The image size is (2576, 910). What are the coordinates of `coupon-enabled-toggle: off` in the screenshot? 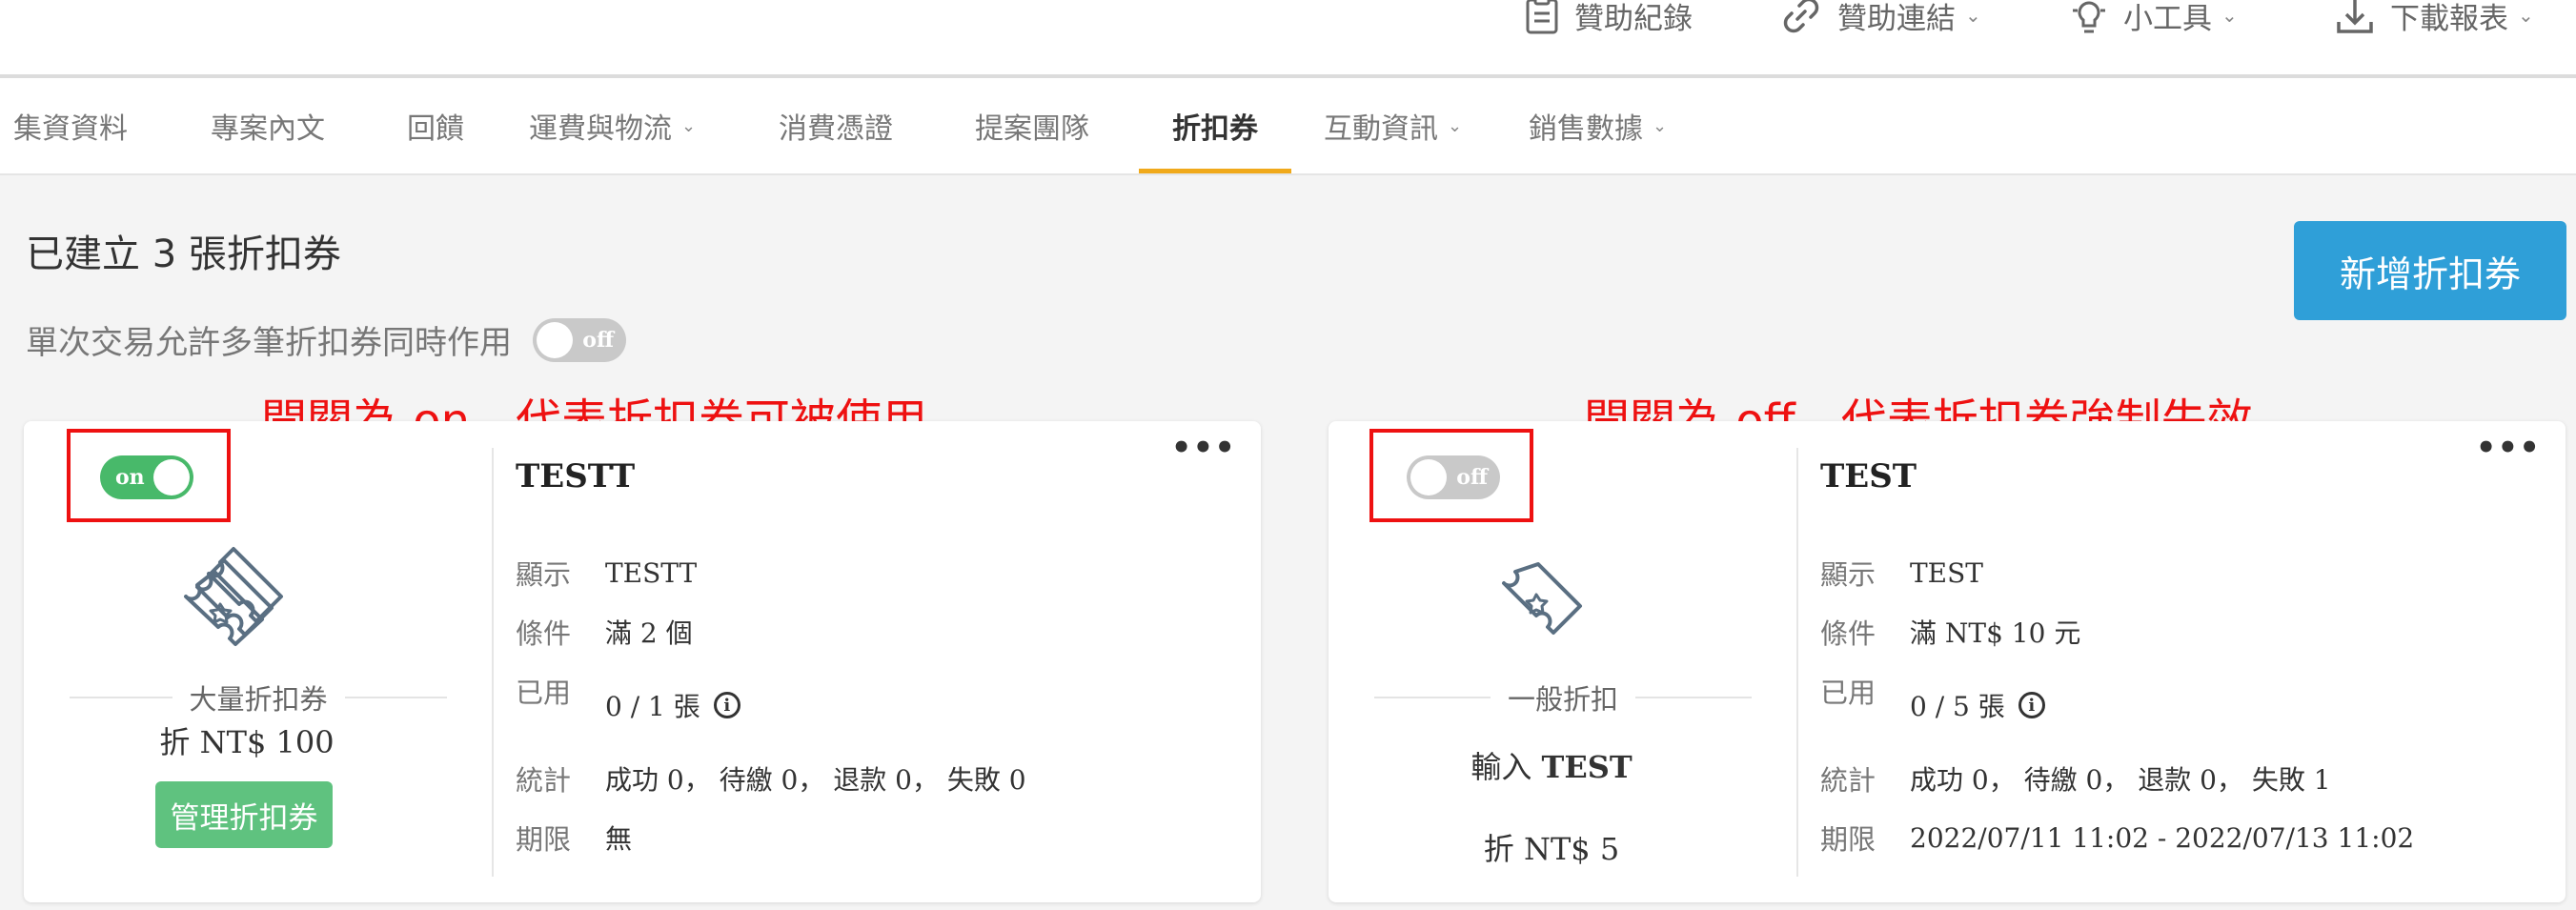 It's located at (1454, 477).